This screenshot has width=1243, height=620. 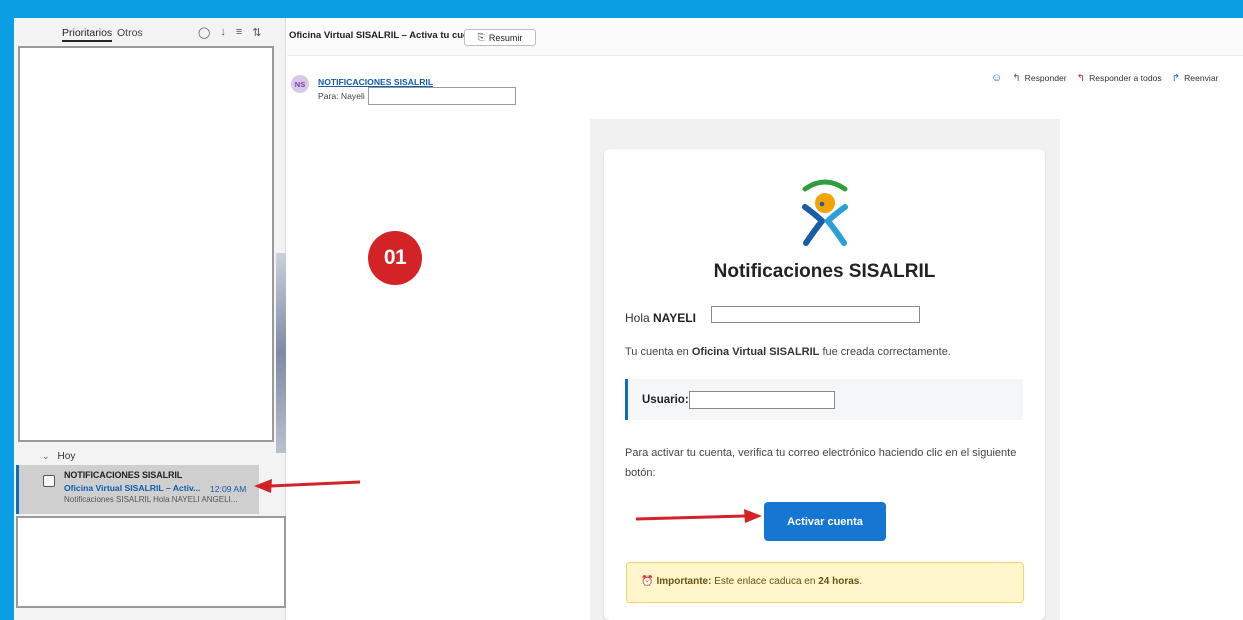 What do you see at coordinates (765, 581) in the screenshot?
I see `warning-body: Este enlace caduca en` at bounding box center [765, 581].